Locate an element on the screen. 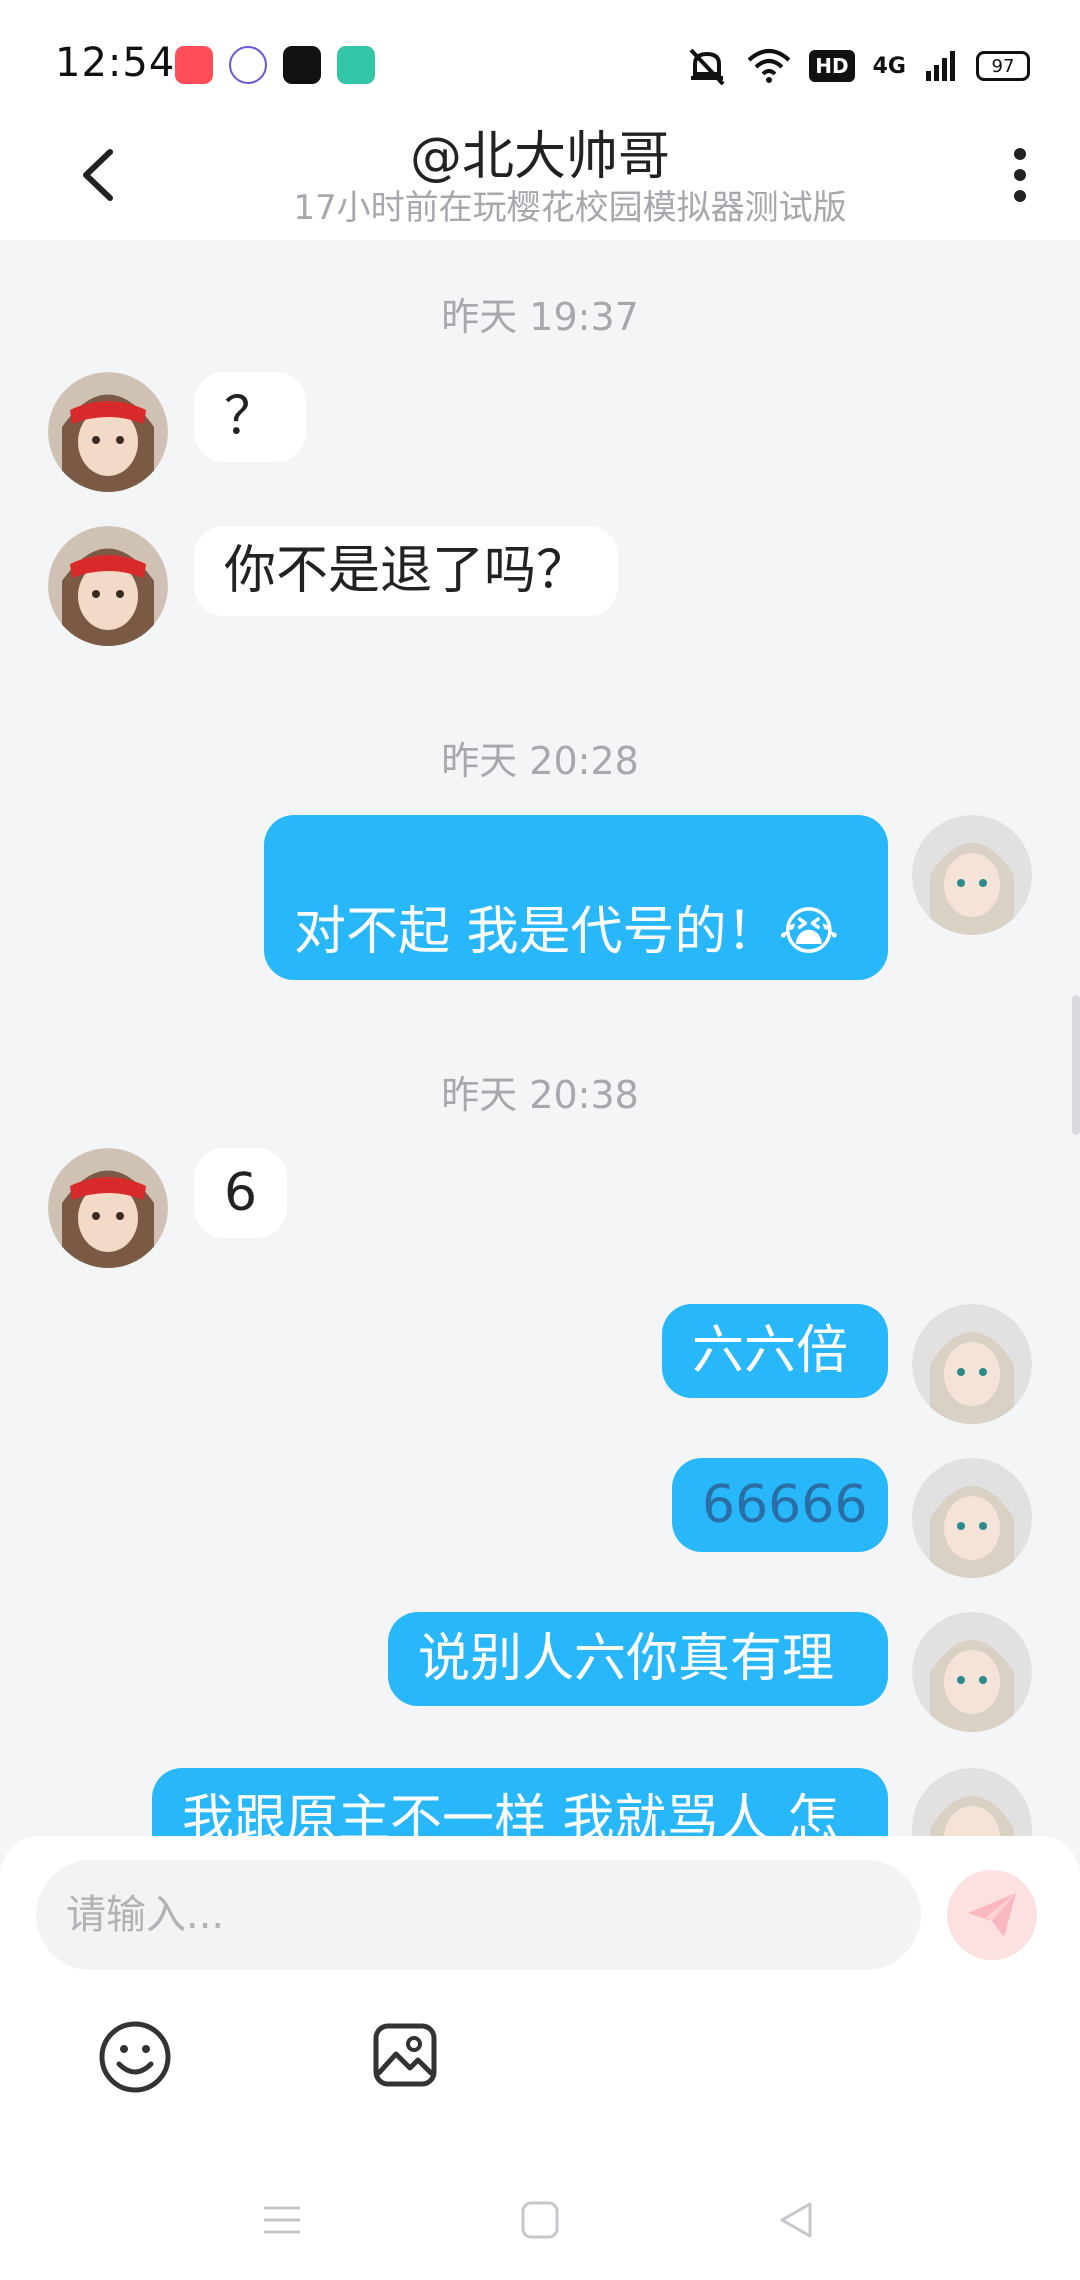 This screenshot has height=2280, width=1080. timestamp: 昨天 20:38 is located at coordinates (540, 1095).